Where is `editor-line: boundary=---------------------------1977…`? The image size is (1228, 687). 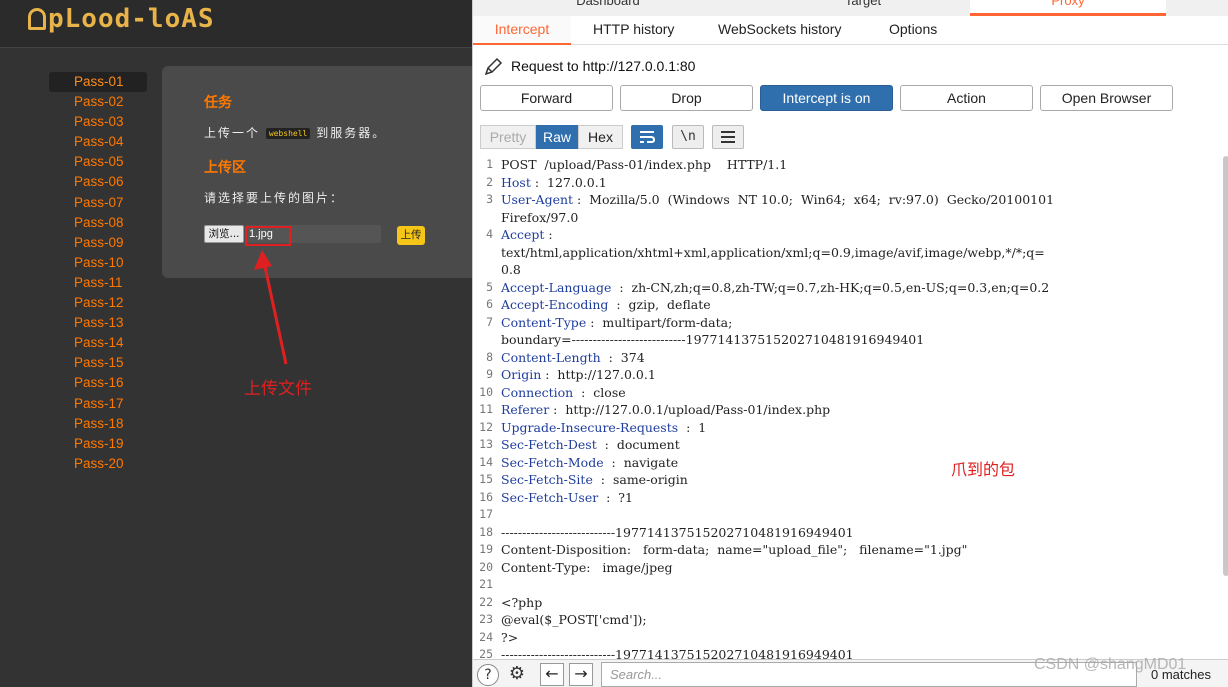
editor-line: boundary=---------------------------1977… is located at coordinates (847, 340).